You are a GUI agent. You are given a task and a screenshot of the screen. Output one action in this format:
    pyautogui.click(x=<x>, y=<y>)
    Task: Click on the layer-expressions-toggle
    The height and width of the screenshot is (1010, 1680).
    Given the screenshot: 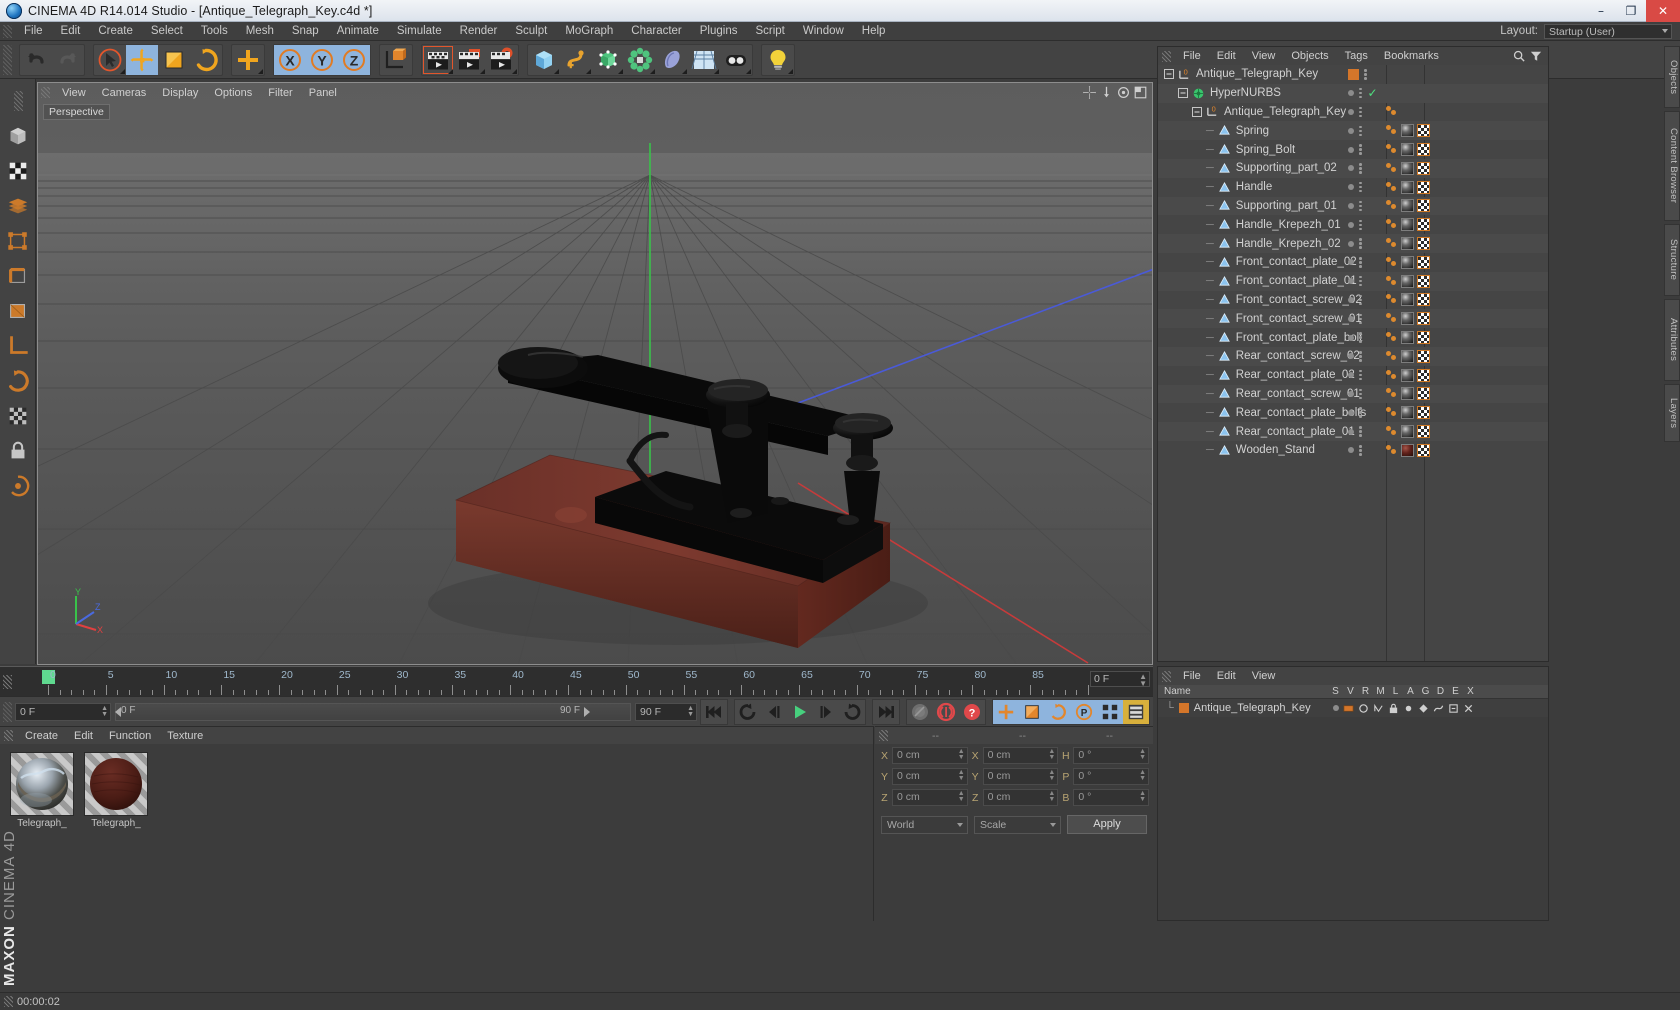 What is the action you would take?
    pyautogui.click(x=1455, y=708)
    